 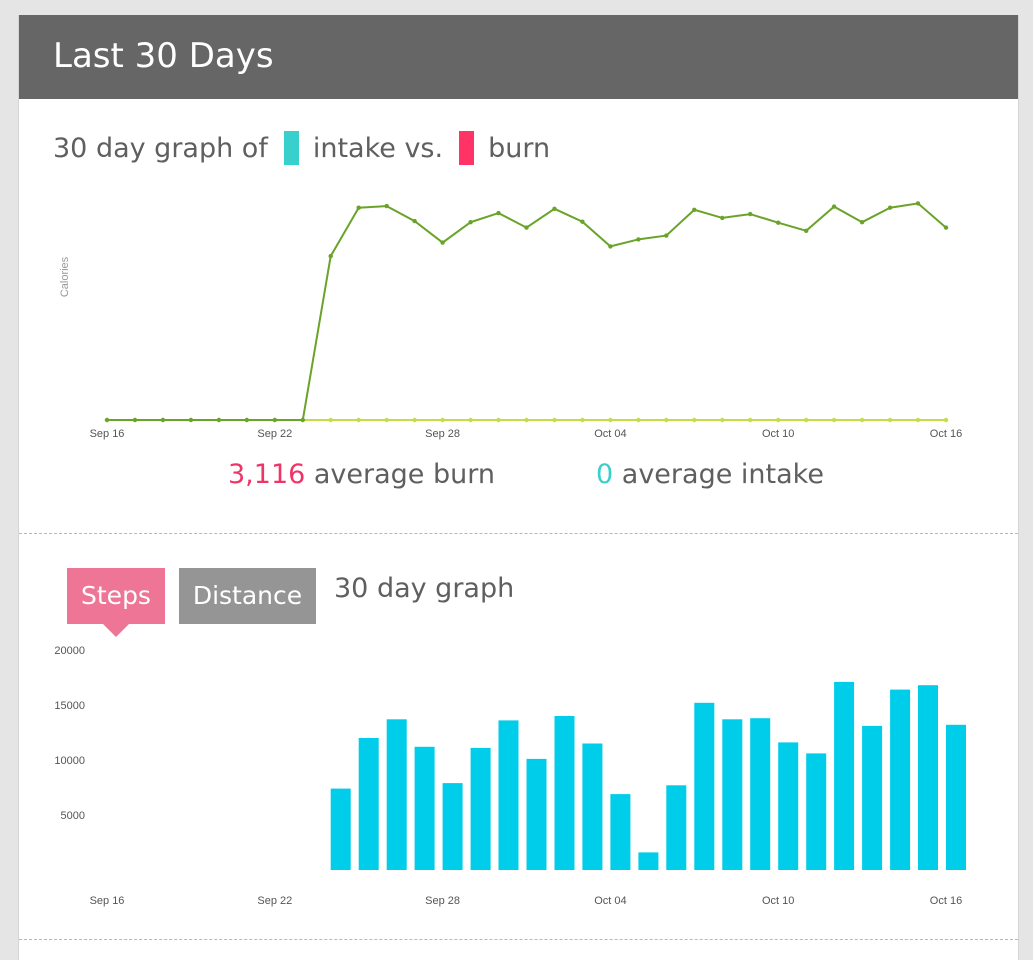 I want to click on steps-graph-heading: 30 day graph, so click(x=424, y=588).